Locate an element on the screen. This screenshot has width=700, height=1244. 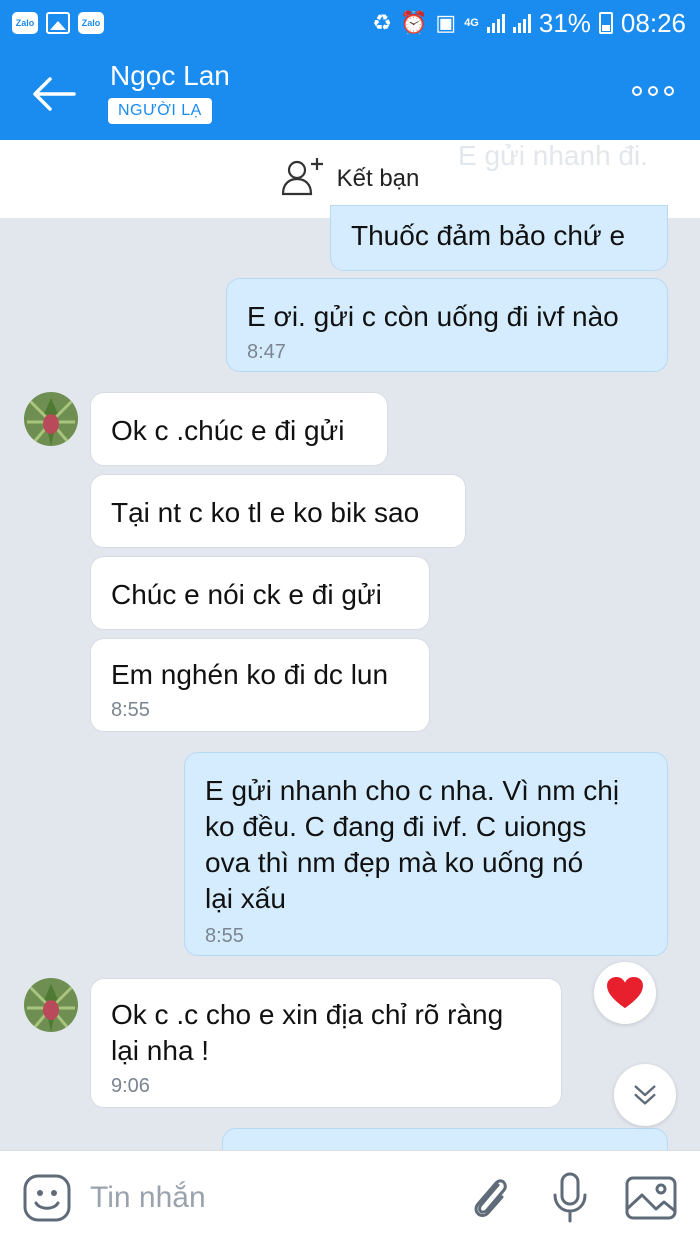
clock: 08:26 is located at coordinates (653, 22).